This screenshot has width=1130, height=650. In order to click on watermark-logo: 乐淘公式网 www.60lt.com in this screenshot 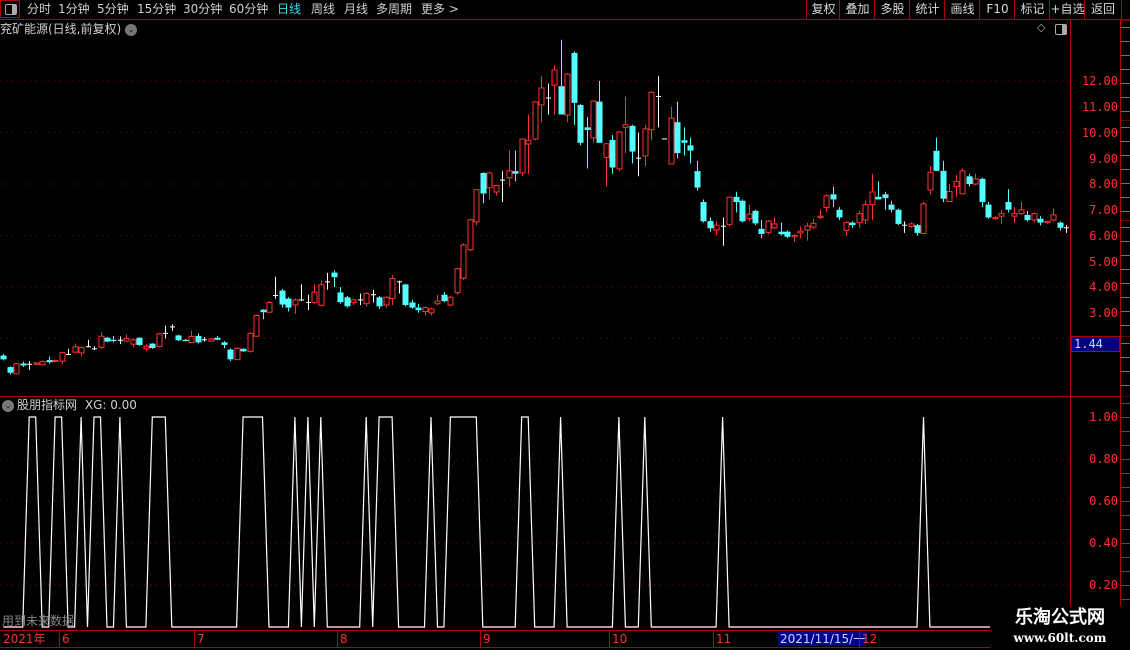, I will do `click(1060, 628)`.